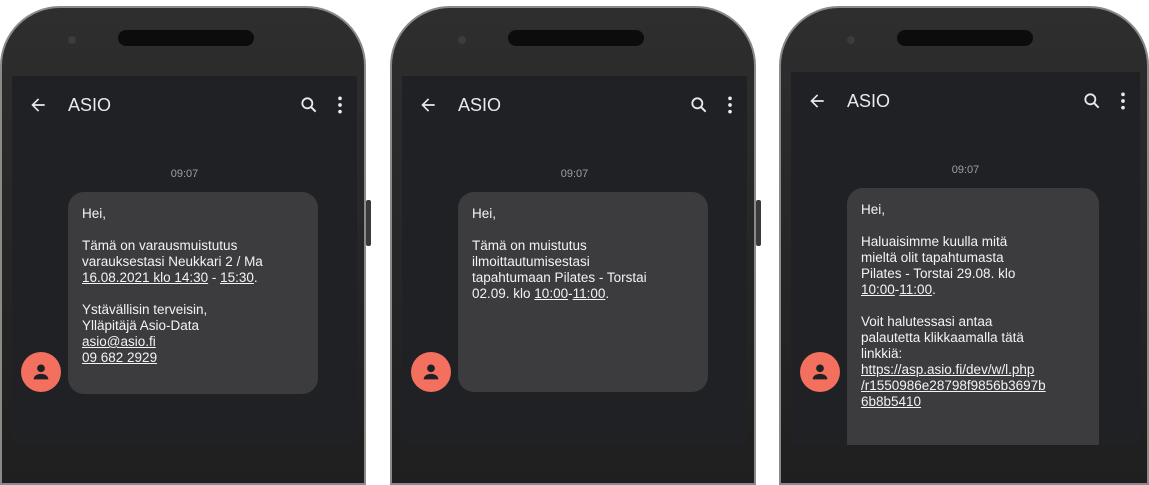  What do you see at coordinates (942, 337) in the screenshot?
I see `text-line: palautetta klikkaamalla tätä` at bounding box center [942, 337].